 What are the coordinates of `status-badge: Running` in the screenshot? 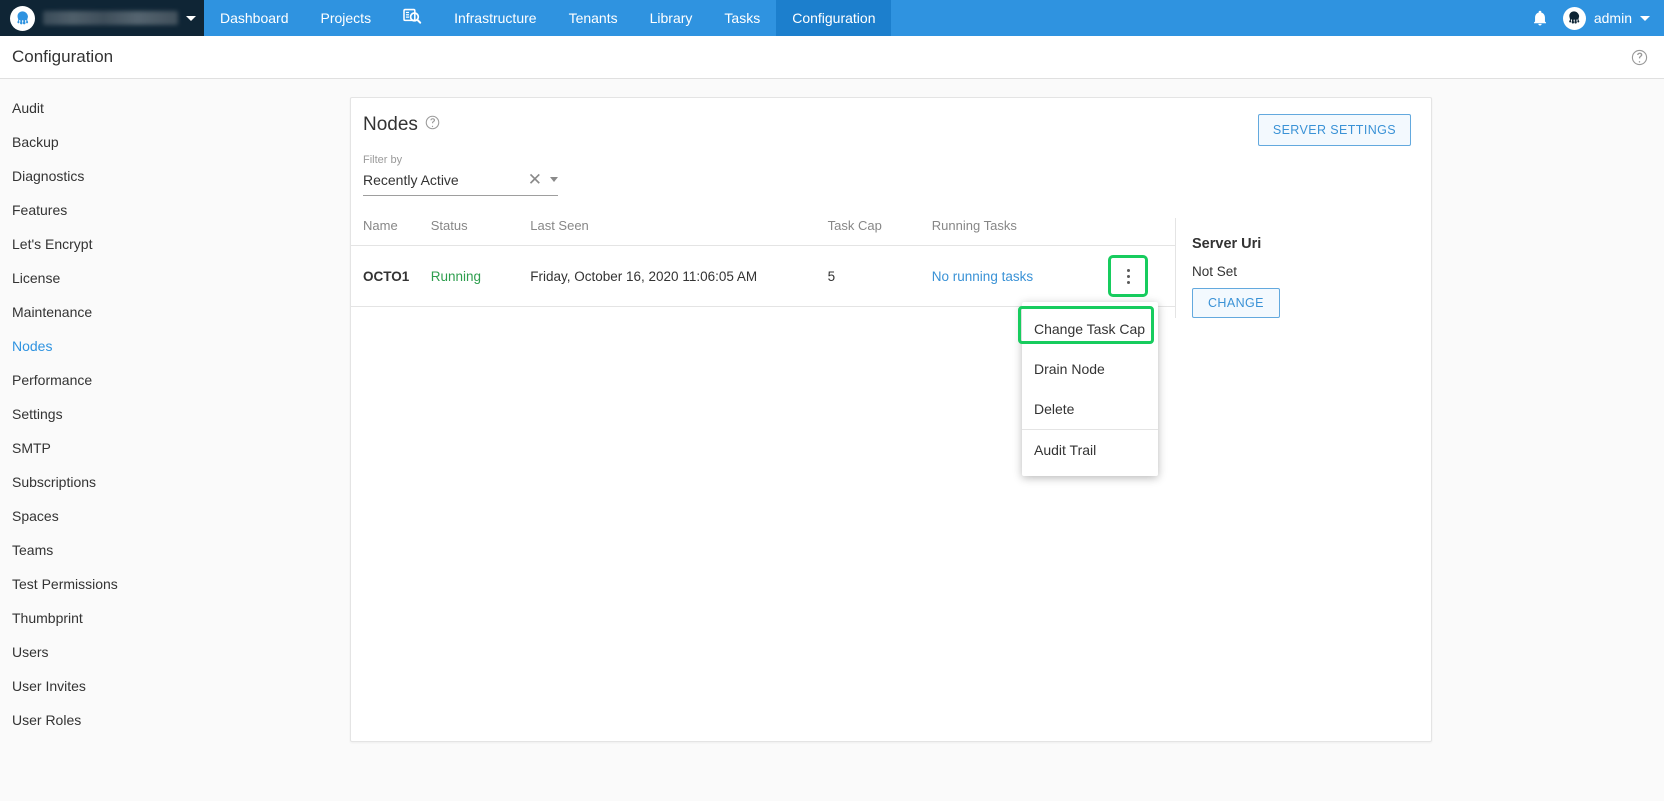 It's located at (480, 276).